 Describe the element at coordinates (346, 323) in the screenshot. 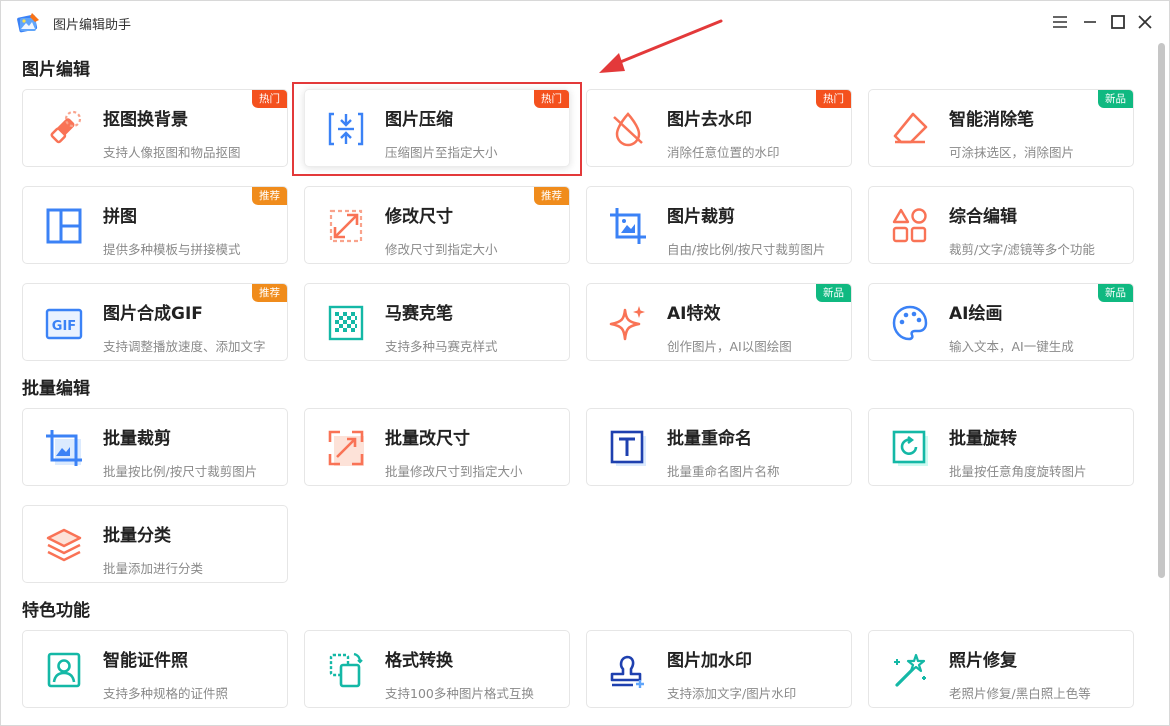

I see `mosaic-icon` at that location.